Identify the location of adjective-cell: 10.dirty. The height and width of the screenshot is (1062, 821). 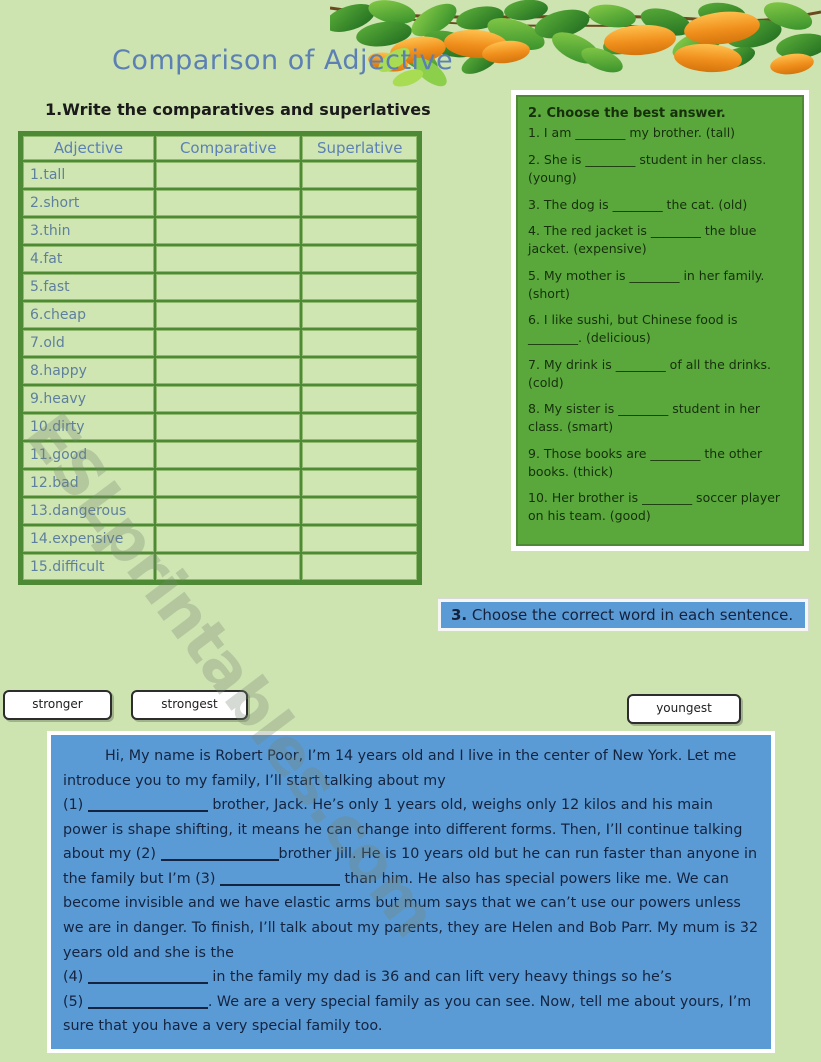
(88, 427).